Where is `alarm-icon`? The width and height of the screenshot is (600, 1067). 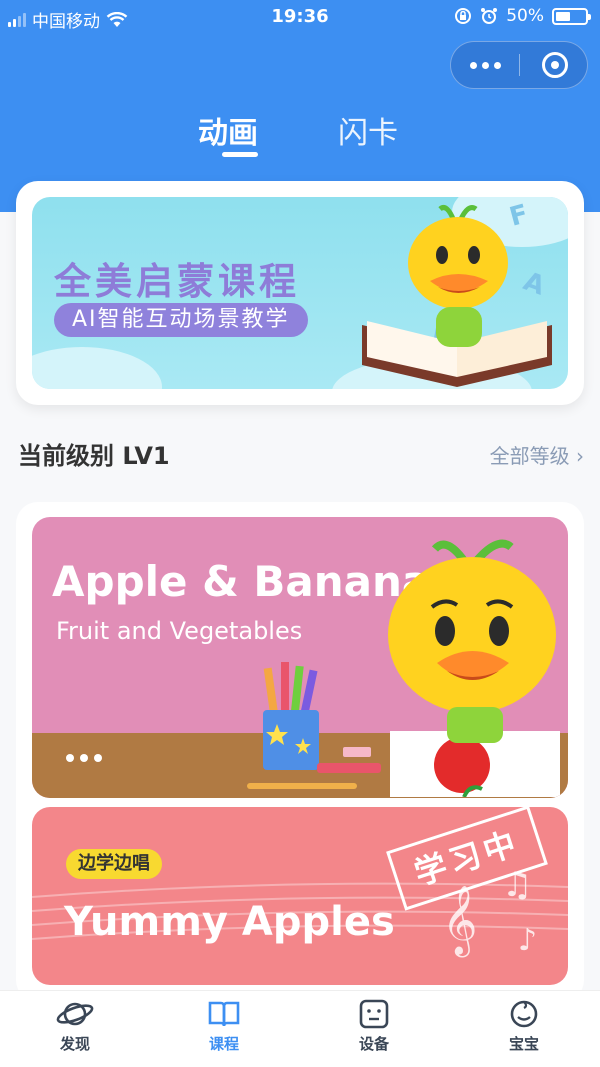 alarm-icon is located at coordinates (489, 16).